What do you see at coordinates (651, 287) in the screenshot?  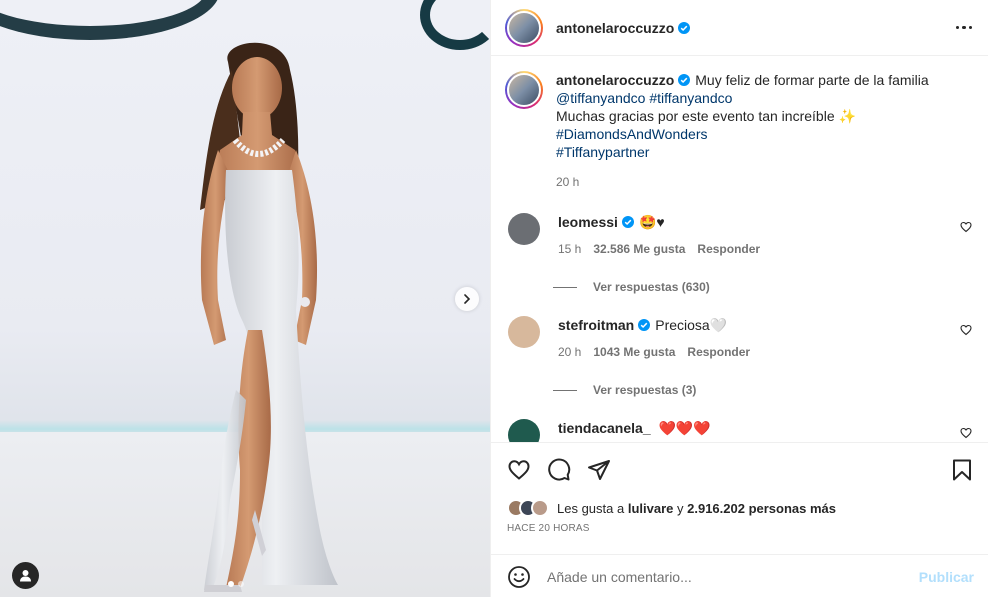 I see `view-replies-label: Ver respuestas (630)` at bounding box center [651, 287].